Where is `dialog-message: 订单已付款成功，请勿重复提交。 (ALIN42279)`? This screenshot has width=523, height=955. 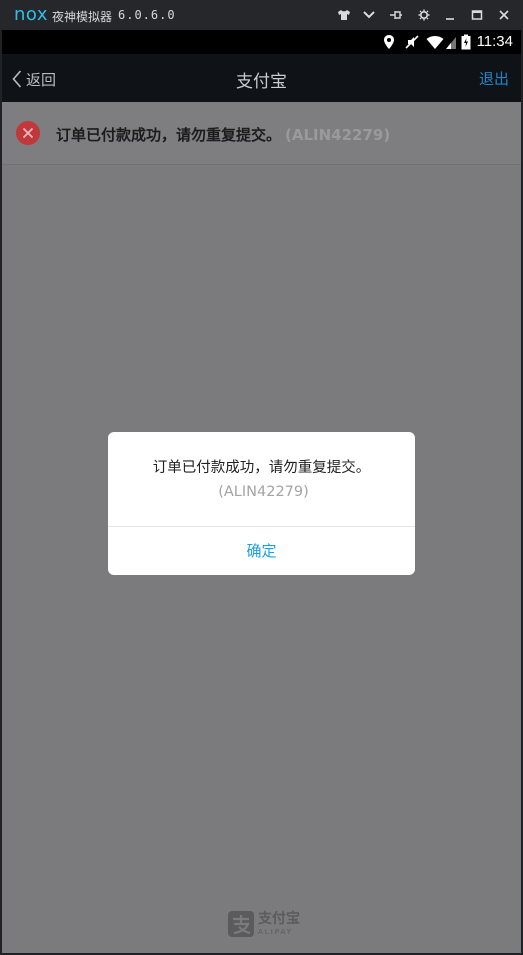 dialog-message: 订单已付款成功，请勿重复提交。 (ALIN42279) is located at coordinates (261, 480).